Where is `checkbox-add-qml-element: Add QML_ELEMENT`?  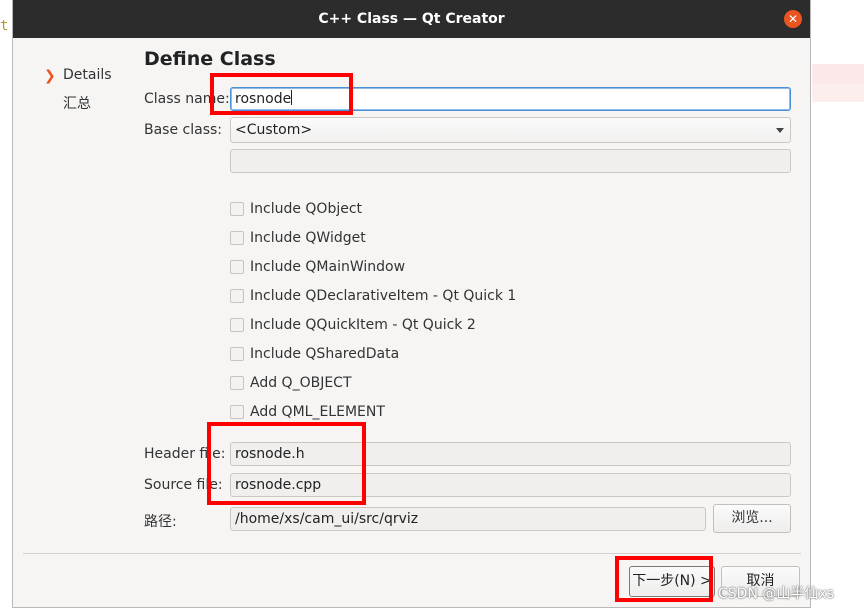
checkbox-add-qml-element: Add QML_ELEMENT is located at coordinates (307, 412).